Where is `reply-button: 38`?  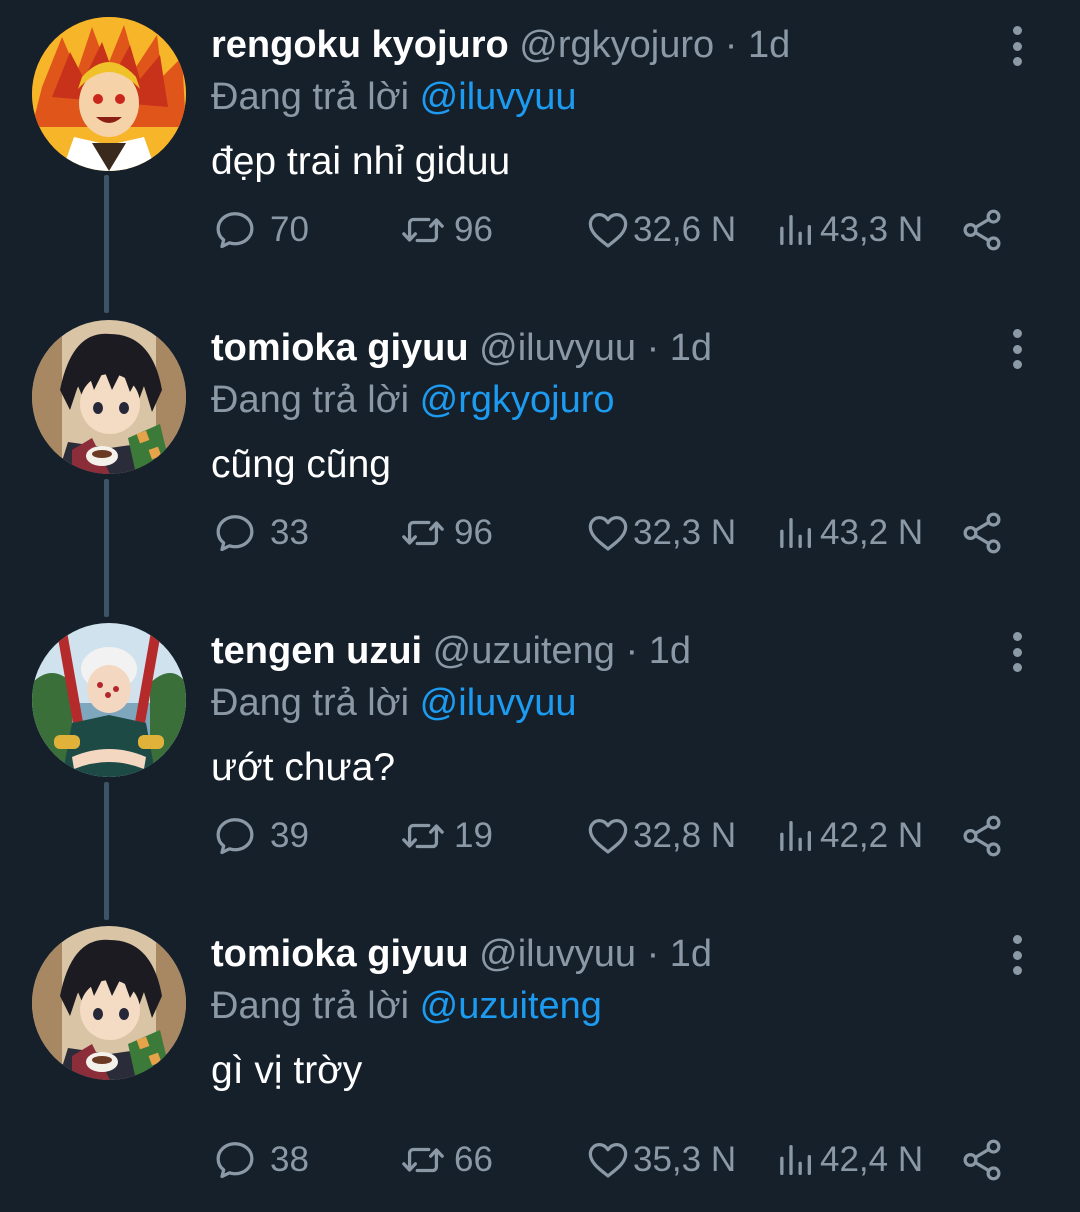
reply-button: 38 is located at coordinates (260, 1160).